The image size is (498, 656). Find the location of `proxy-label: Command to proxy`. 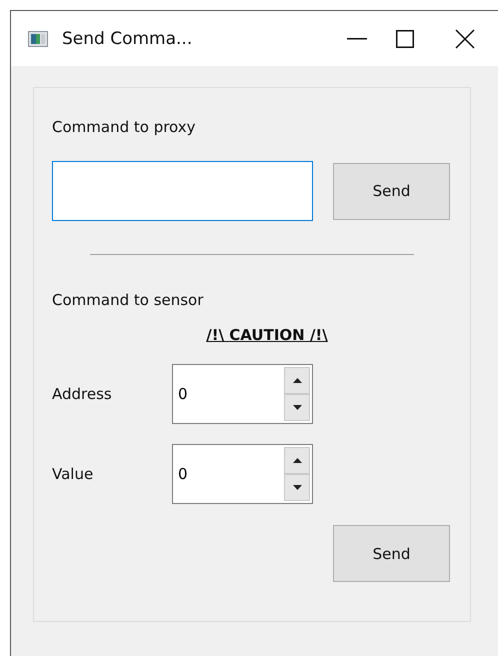

proxy-label: Command to proxy is located at coordinates (124, 127).